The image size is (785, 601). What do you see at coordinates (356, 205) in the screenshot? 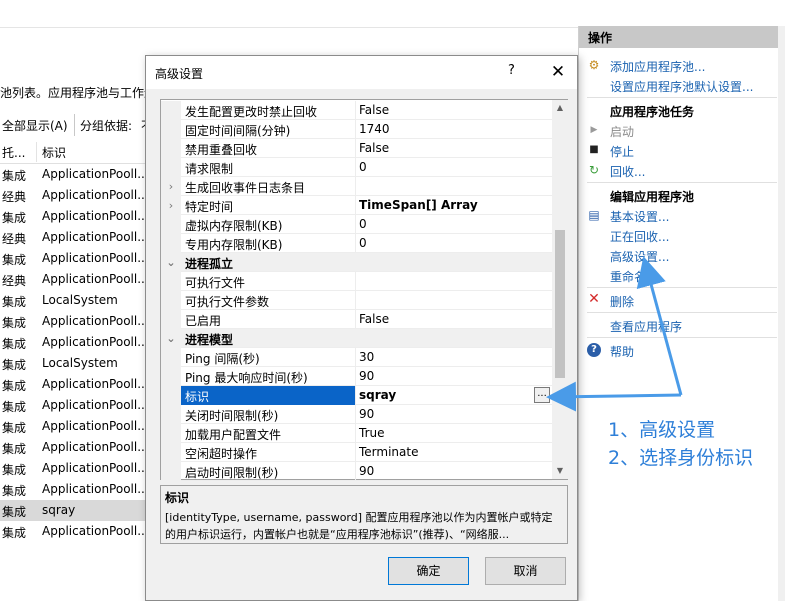
I see `property-row: › 特定时间 TimeSpan[] Array` at bounding box center [356, 205].